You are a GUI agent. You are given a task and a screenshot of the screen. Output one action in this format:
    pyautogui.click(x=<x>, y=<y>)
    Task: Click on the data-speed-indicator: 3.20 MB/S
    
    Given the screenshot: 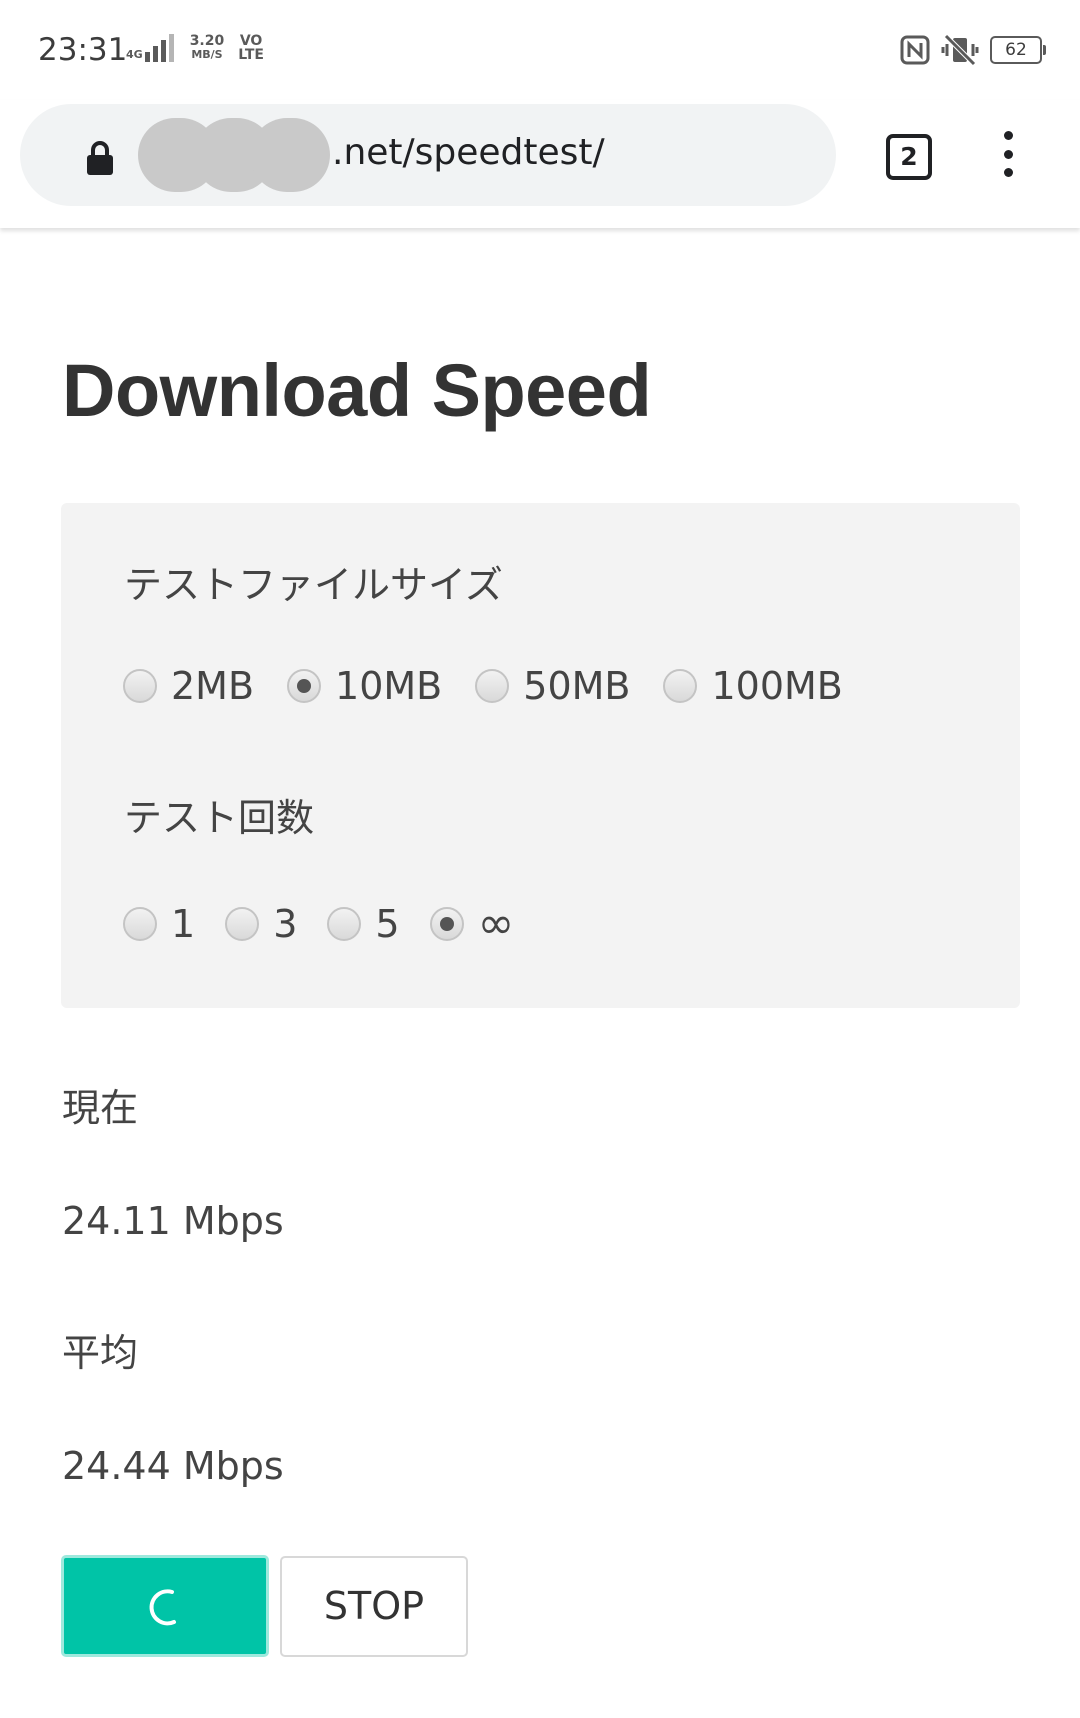 What is the action you would take?
    pyautogui.click(x=207, y=48)
    